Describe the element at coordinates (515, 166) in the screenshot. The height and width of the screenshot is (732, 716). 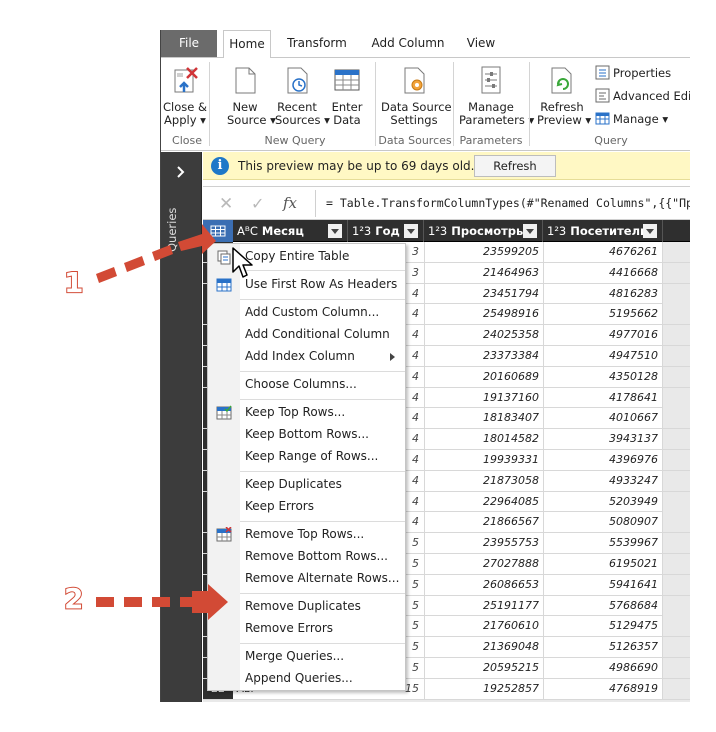
I see `infobar-refresh-button: Refresh` at that location.